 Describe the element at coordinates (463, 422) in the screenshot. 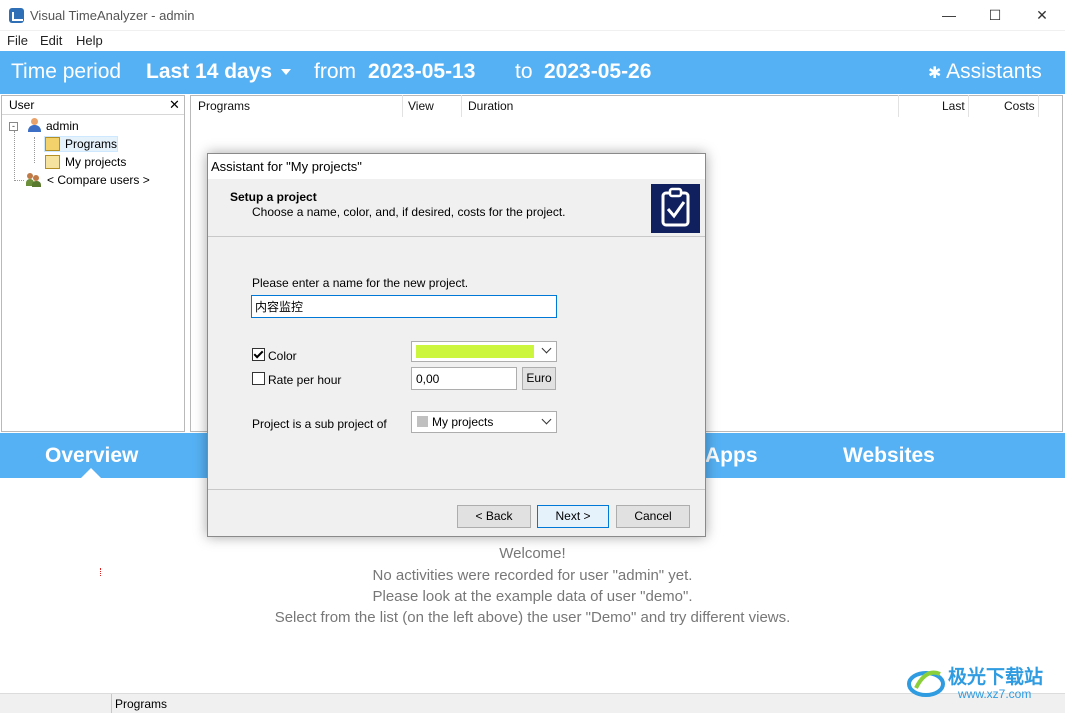

I see `parent-project-value: My projects` at that location.